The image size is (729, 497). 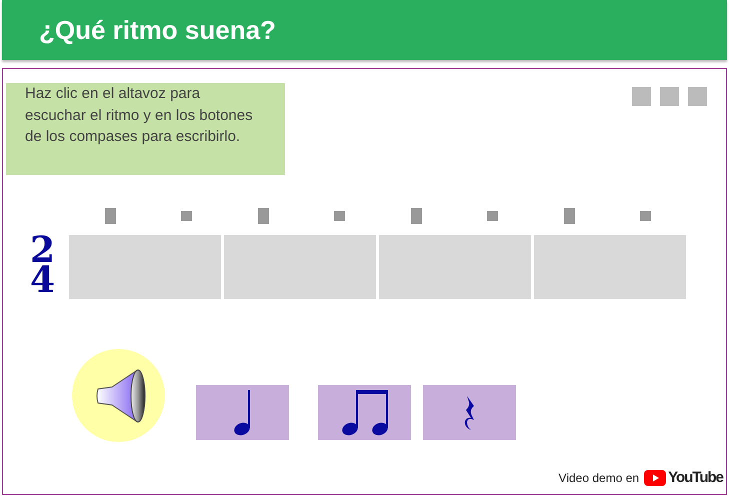 What do you see at coordinates (599, 477) in the screenshot?
I see `video-demo-label: Video demo en` at bounding box center [599, 477].